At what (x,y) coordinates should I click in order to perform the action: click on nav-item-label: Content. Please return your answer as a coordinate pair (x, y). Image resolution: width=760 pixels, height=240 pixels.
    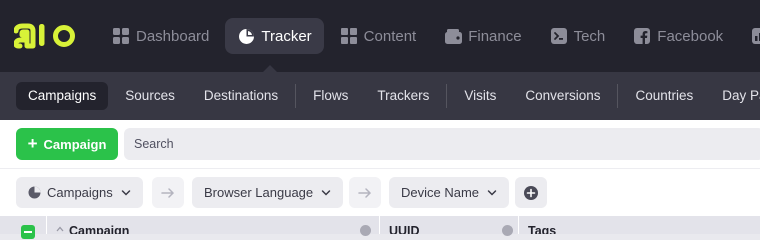
    Looking at the image, I should click on (390, 36).